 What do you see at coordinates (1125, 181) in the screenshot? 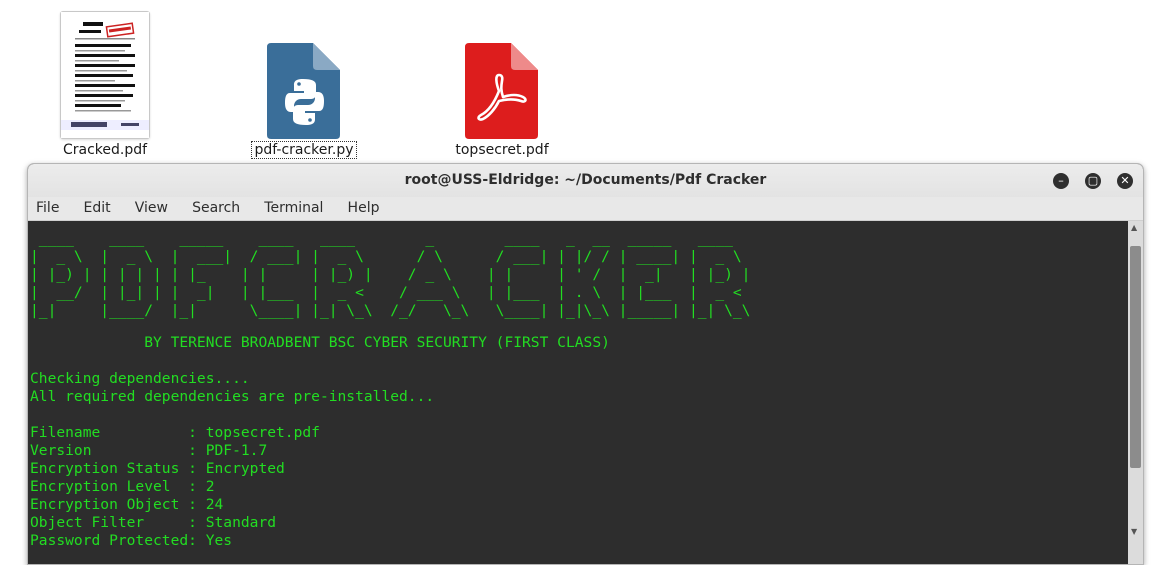
I see `close-icon: ✕` at bounding box center [1125, 181].